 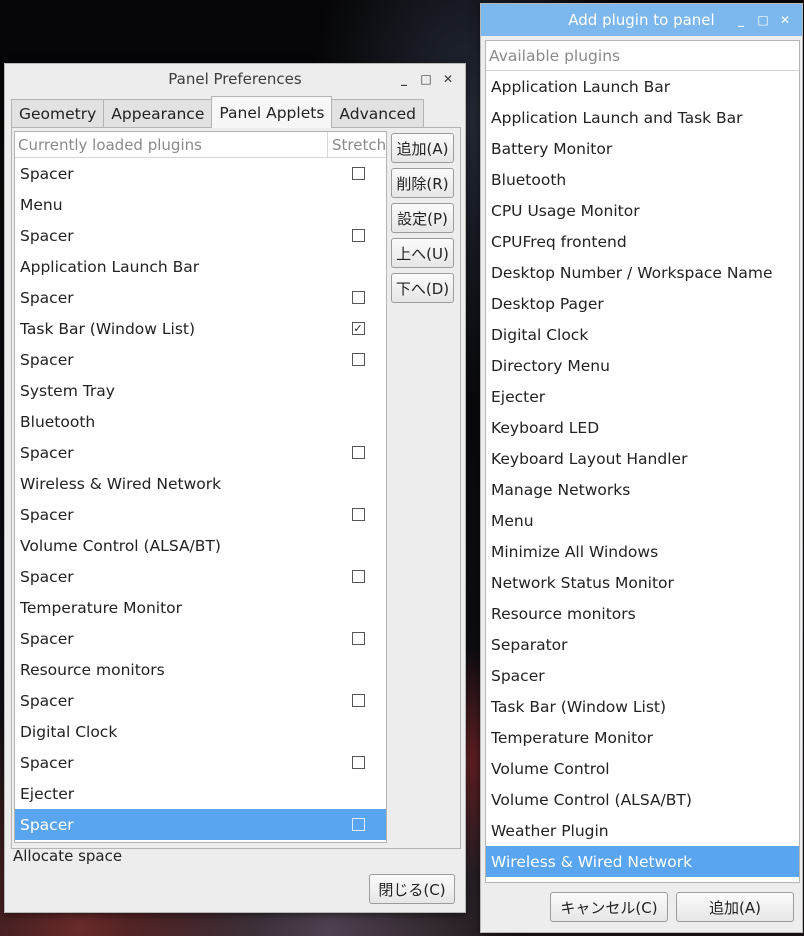 I want to click on loaded-plugin-row: Digital Clock, so click(x=200, y=731).